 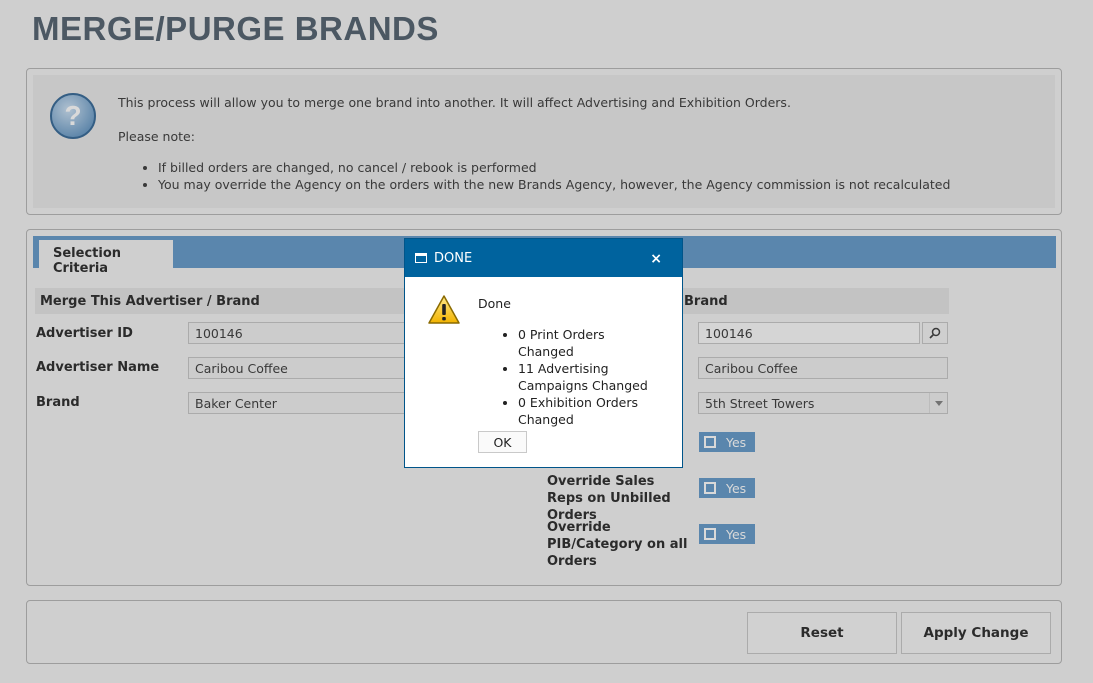 What do you see at coordinates (590, 411) in the screenshot?
I see `dialog-item: 0 Exhibition Orders Changed` at bounding box center [590, 411].